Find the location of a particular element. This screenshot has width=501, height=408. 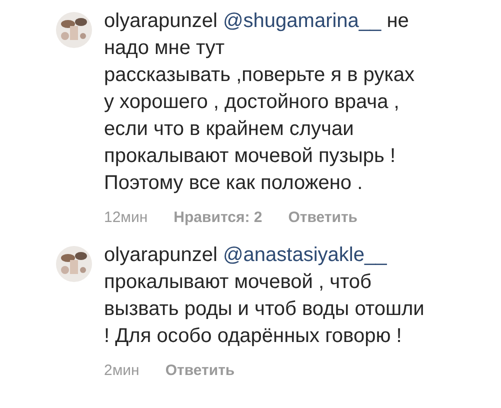

comment-time: 12мин is located at coordinates (126, 218).